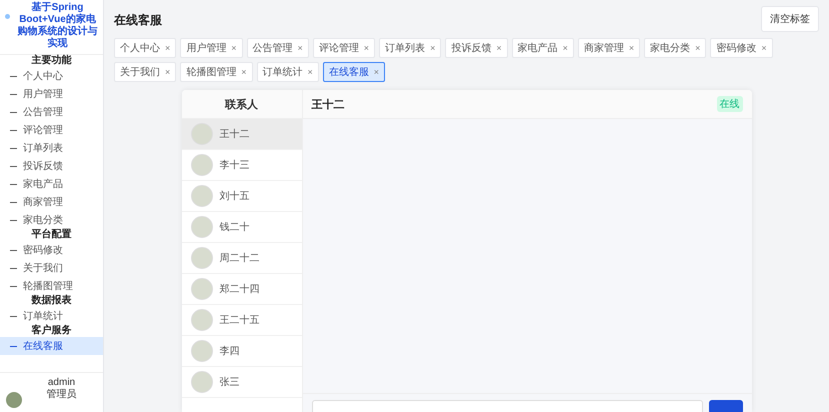  I want to click on contact-item: 王二十五, so click(242, 320).